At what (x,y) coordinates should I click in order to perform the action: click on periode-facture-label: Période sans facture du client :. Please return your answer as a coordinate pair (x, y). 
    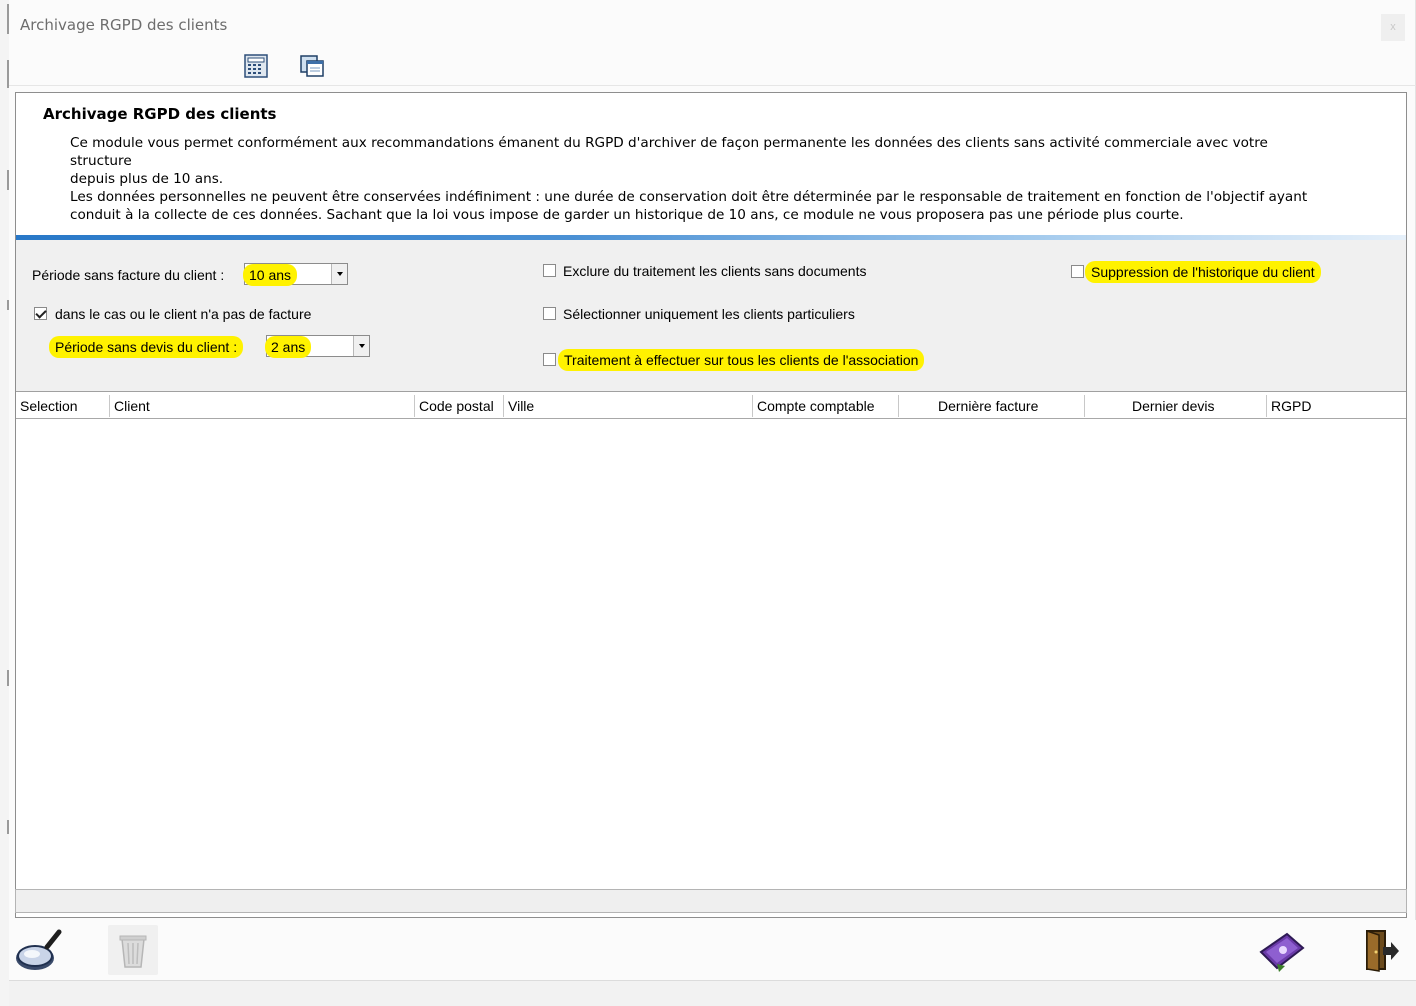
    Looking at the image, I should click on (128, 275).